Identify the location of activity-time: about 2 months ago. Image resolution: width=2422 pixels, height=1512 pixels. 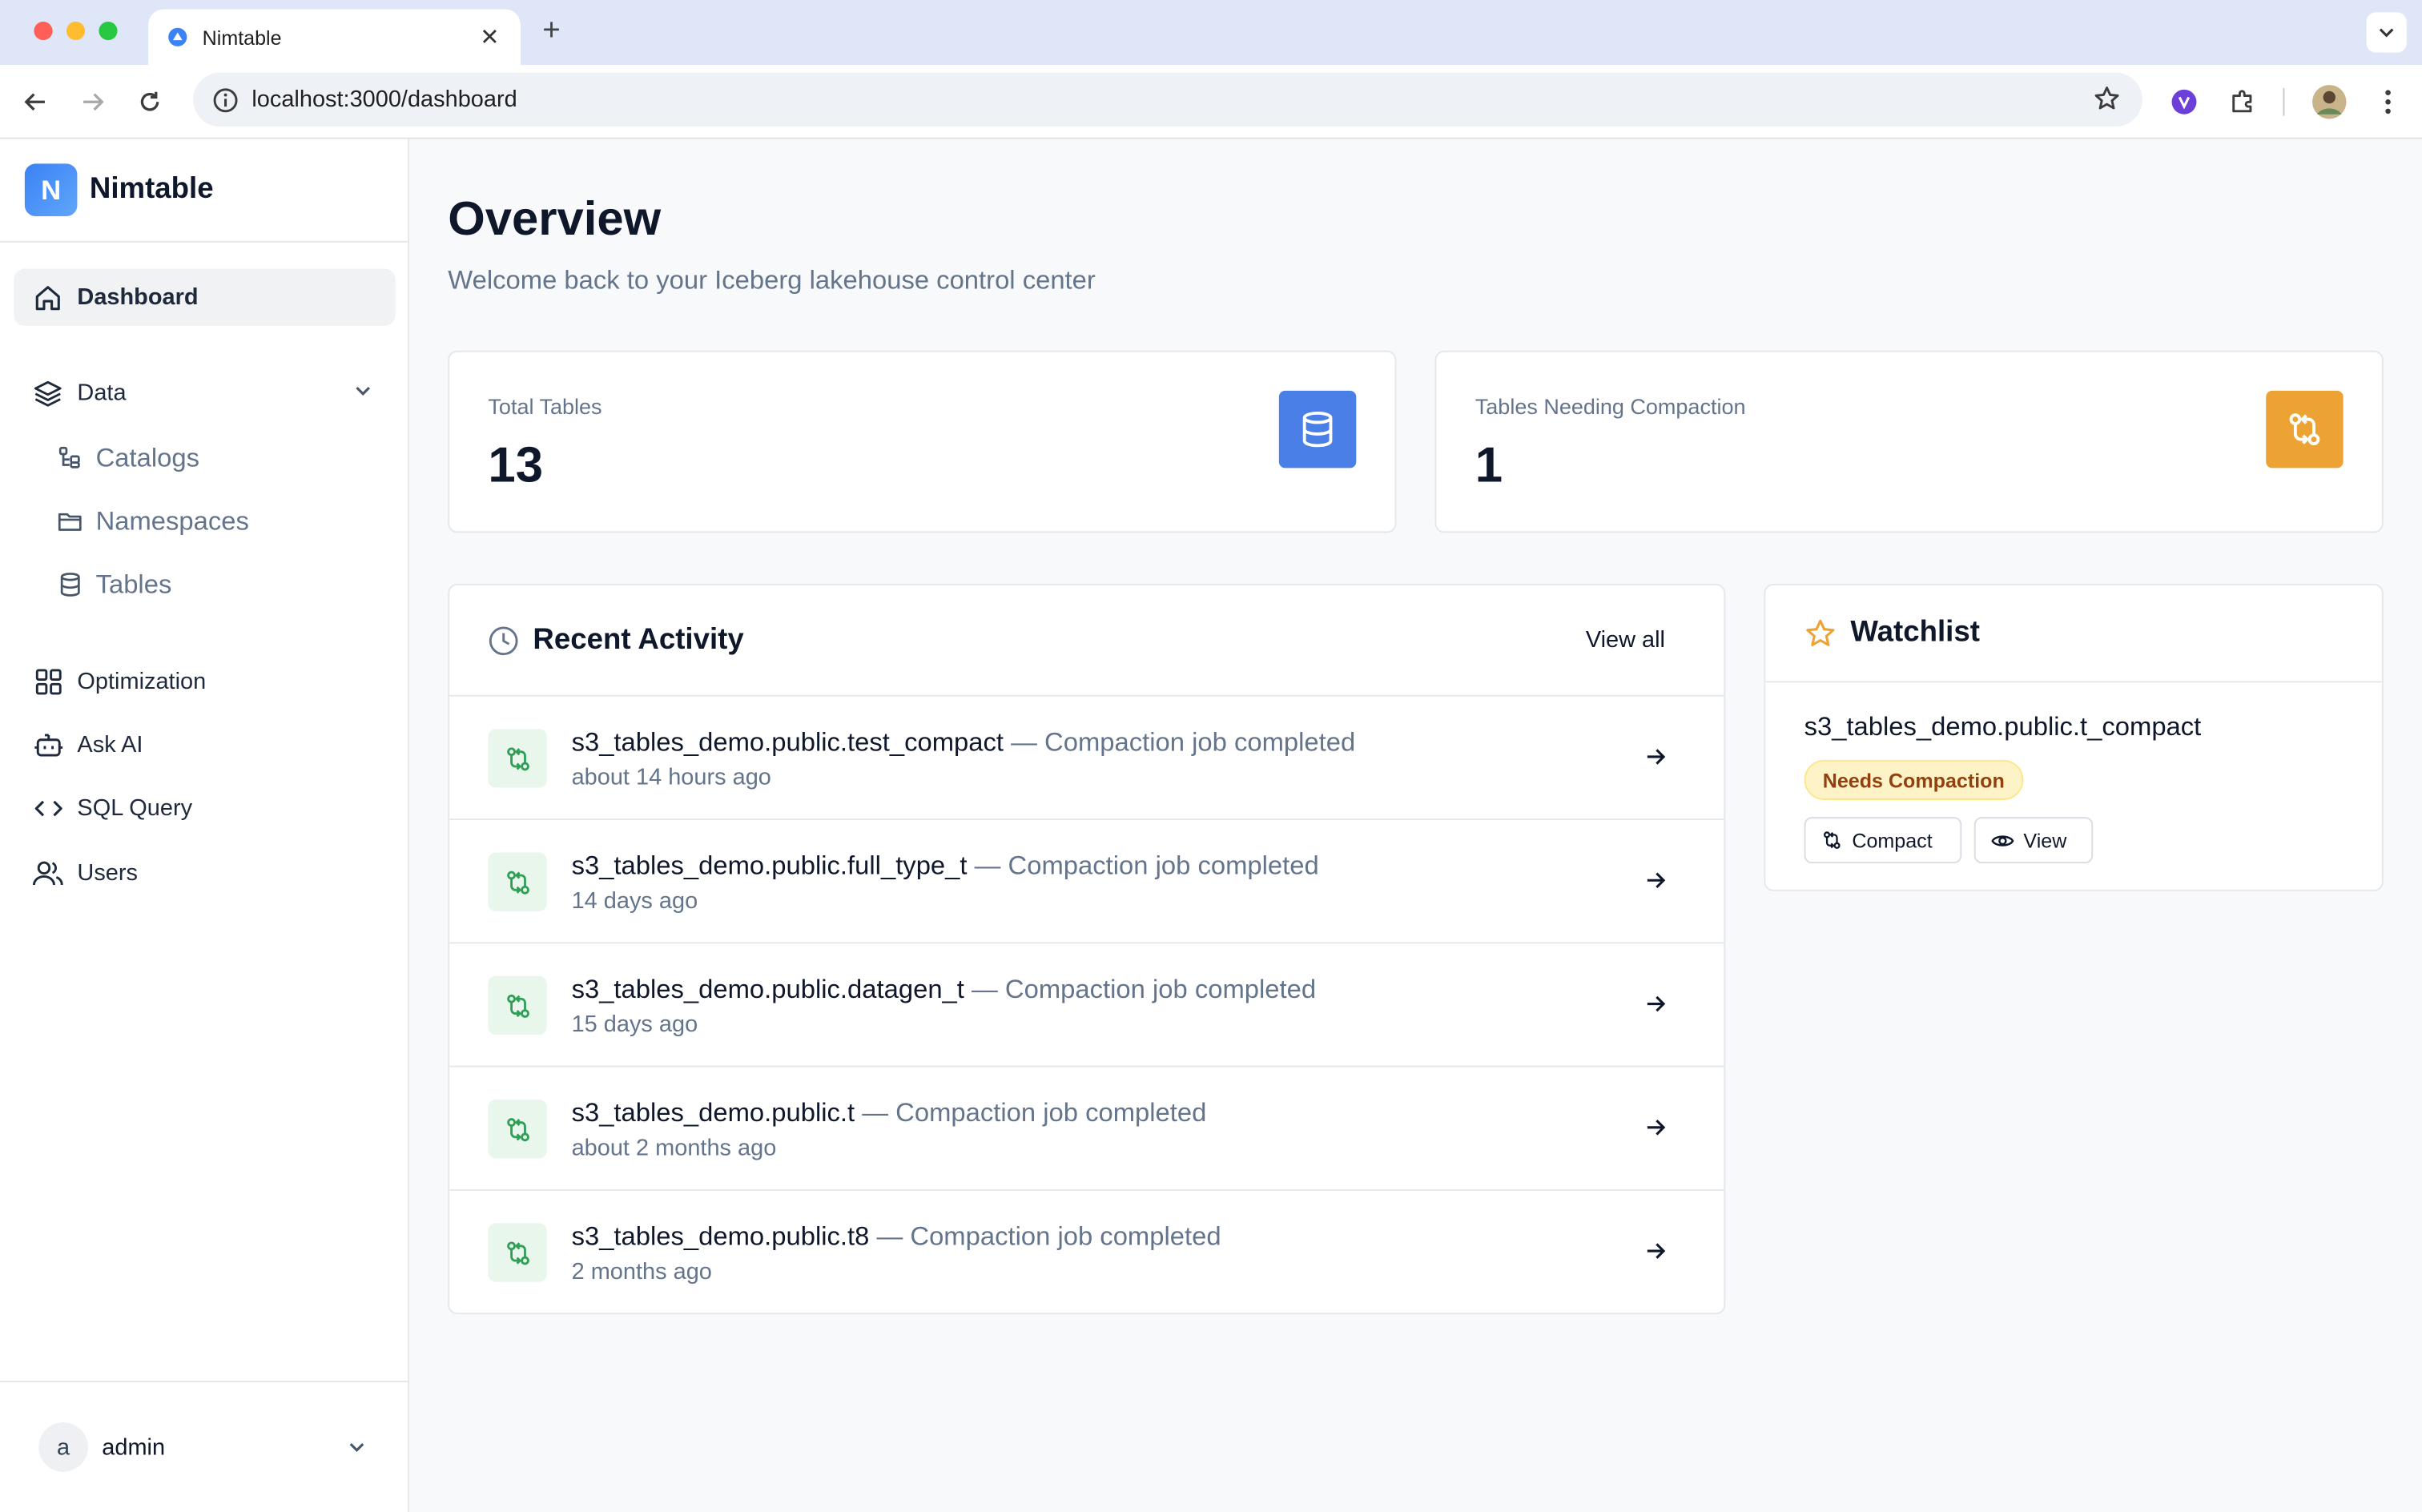
(674, 1148).